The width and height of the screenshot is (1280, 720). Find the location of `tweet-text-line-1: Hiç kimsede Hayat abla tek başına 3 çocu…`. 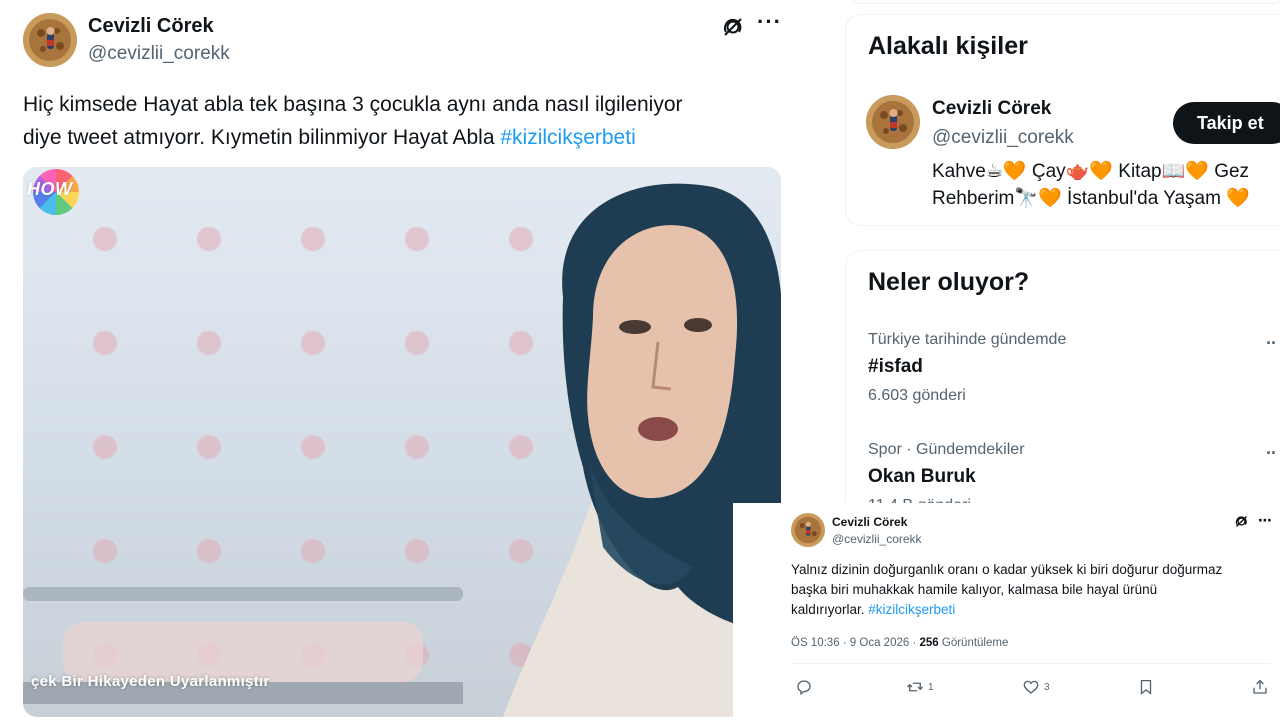

tweet-text-line-1: Hiç kimsede Hayat abla tek başına 3 çocu… is located at coordinates (353, 104).